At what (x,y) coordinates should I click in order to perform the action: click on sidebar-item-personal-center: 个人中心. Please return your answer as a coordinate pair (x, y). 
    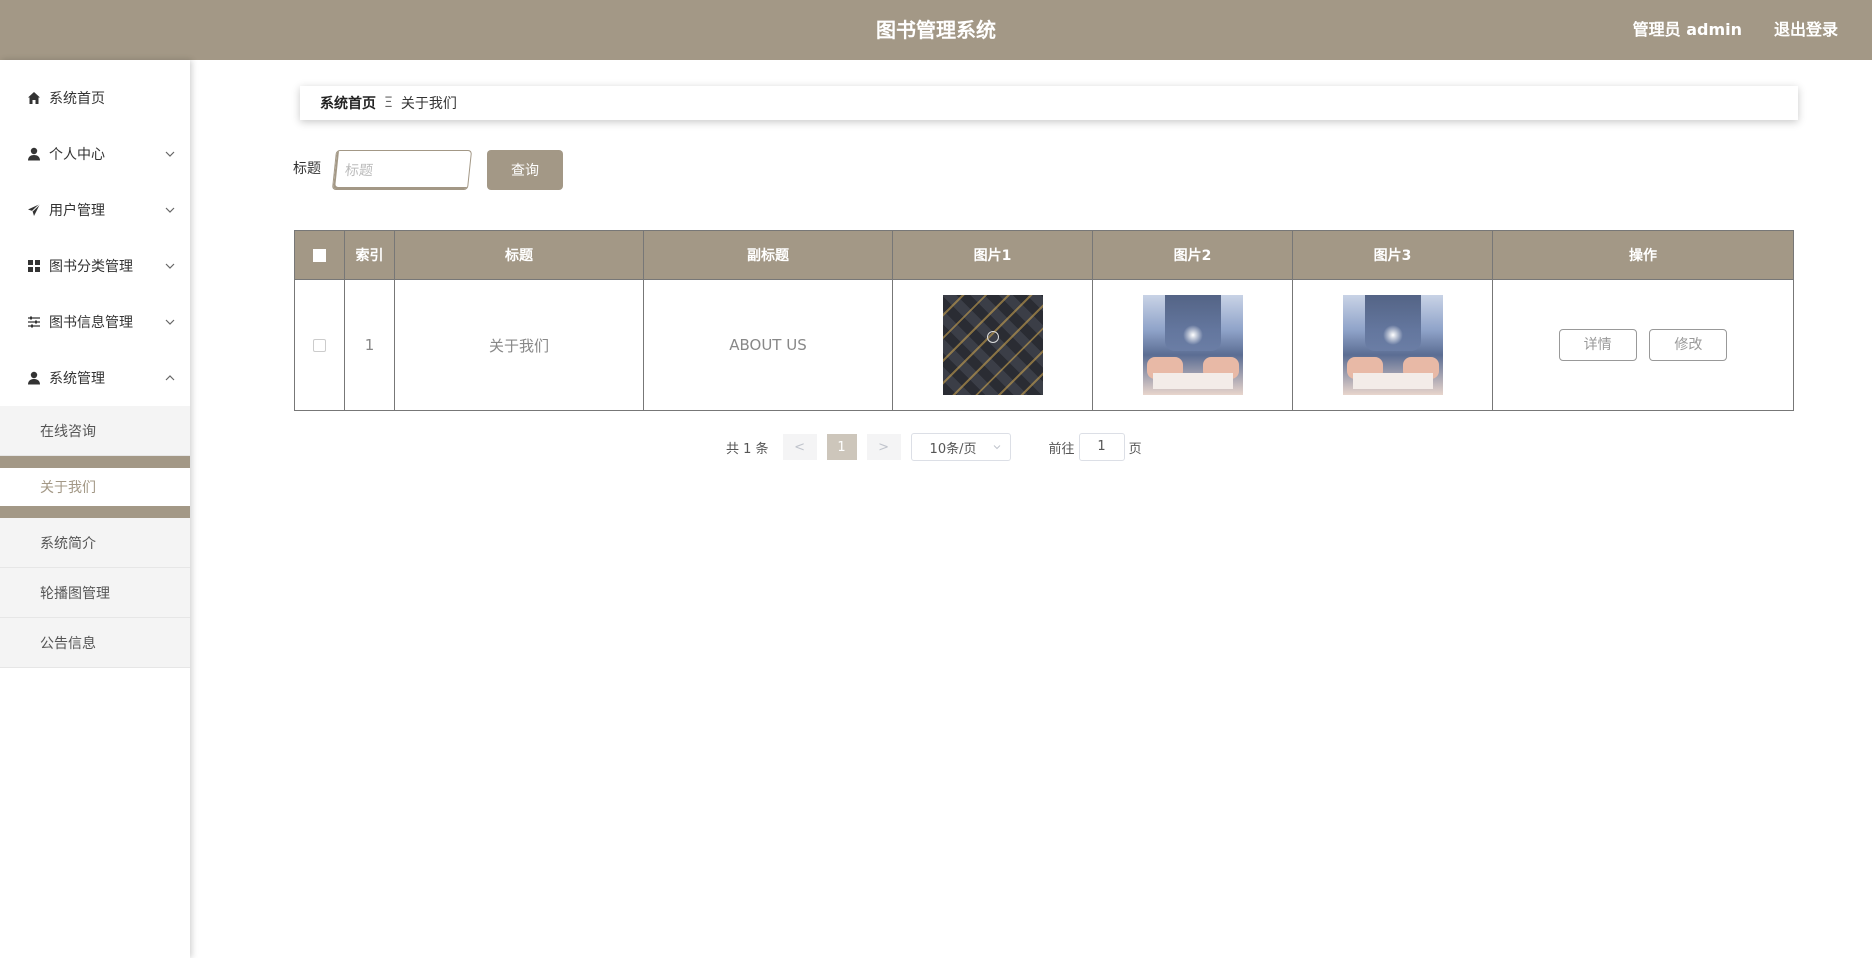
    Looking at the image, I should click on (95, 154).